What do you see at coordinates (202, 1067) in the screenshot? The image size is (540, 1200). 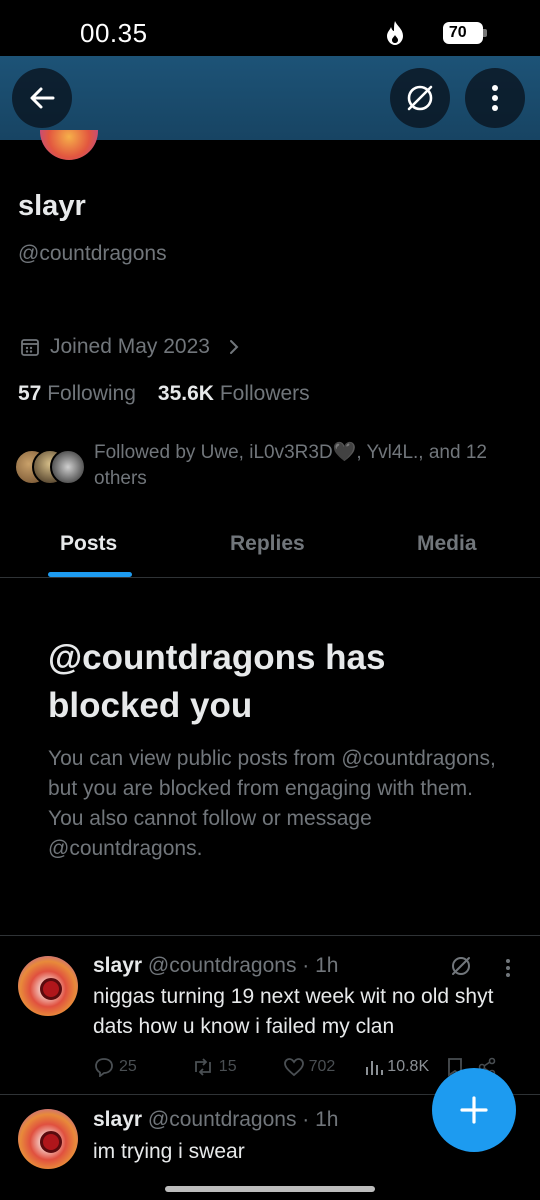 I see `repost-icon` at bounding box center [202, 1067].